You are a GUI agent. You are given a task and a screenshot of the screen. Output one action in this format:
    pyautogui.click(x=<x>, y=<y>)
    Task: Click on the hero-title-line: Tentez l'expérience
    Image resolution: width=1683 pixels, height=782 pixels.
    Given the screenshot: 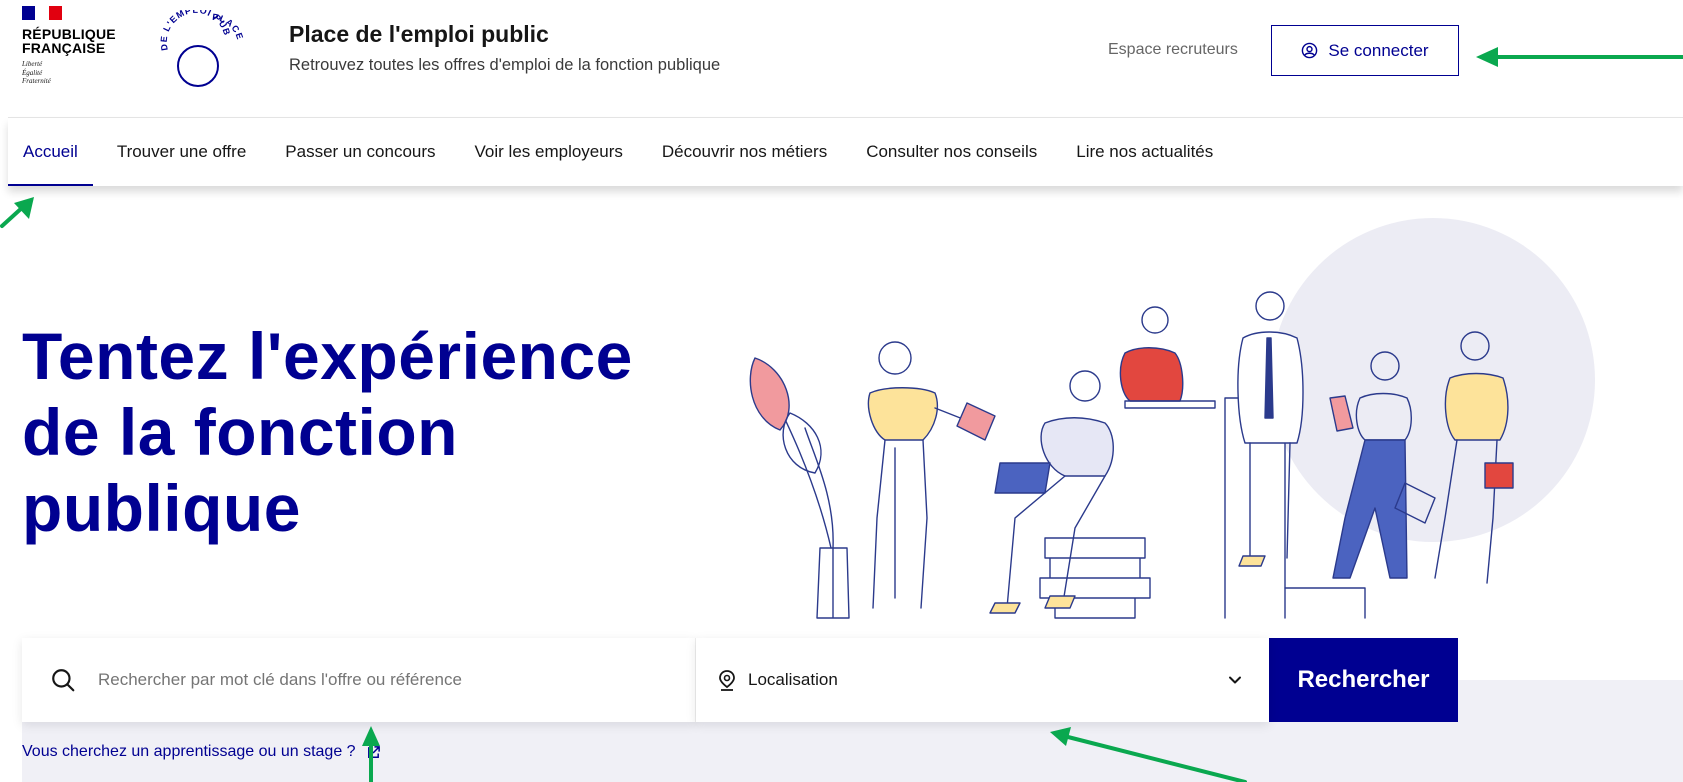 What is the action you would take?
    pyautogui.click(x=327, y=356)
    